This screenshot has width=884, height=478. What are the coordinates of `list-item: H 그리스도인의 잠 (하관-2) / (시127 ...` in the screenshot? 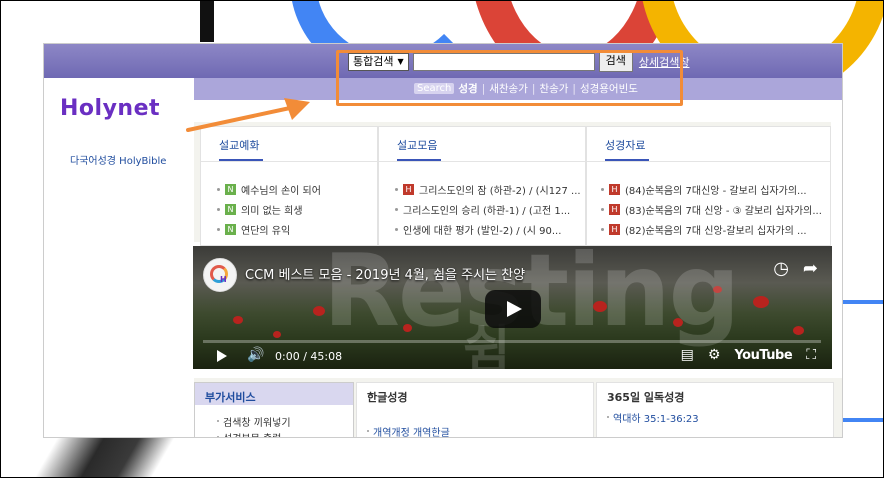 It's located at (488, 189).